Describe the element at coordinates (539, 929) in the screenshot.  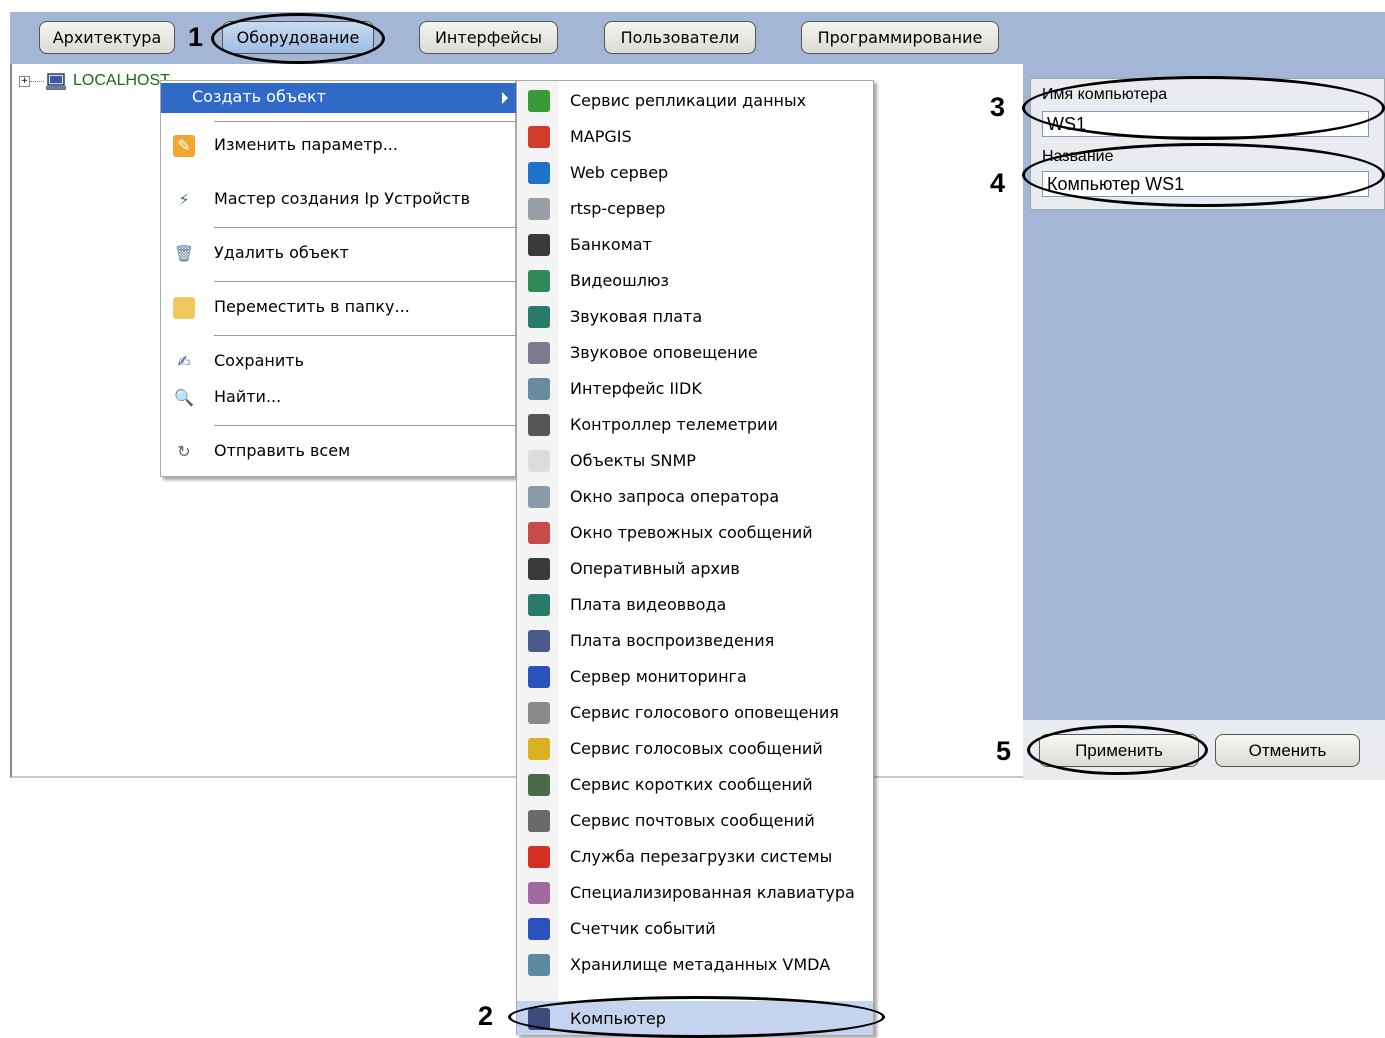
I see `counter-icon` at that location.